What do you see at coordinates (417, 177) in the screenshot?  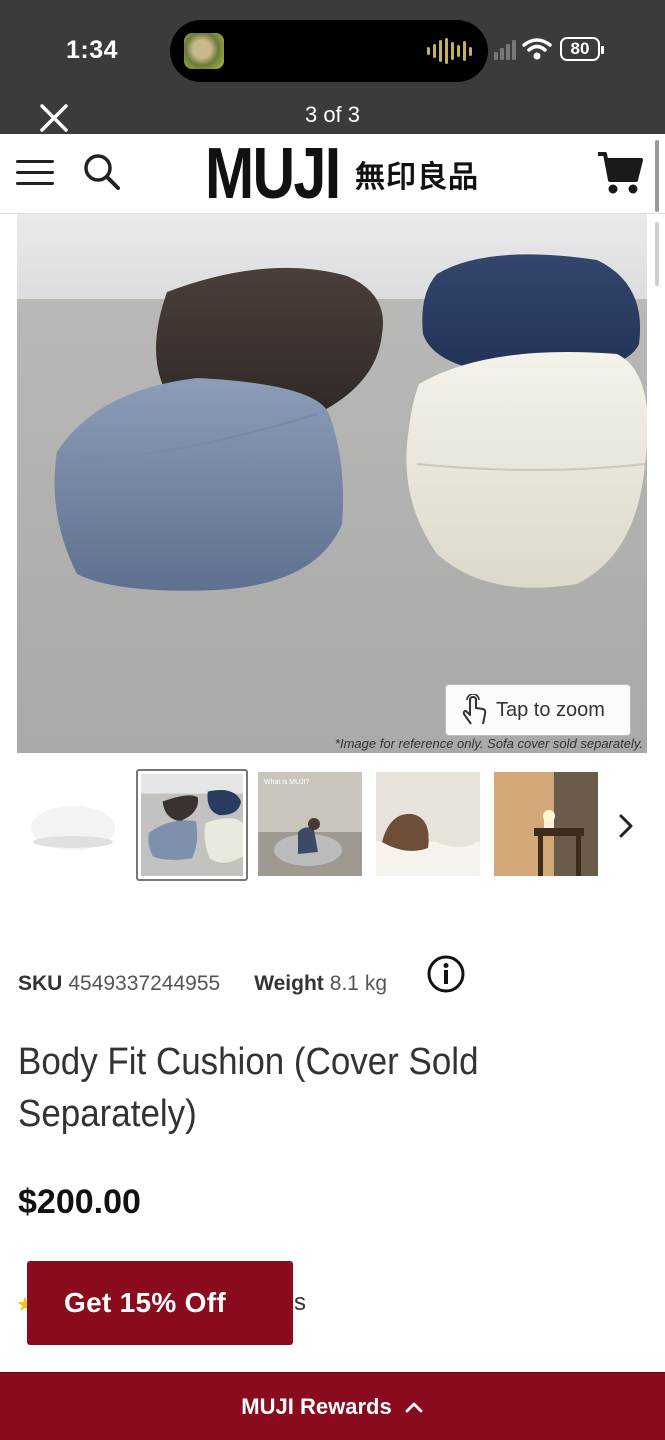 I see `logo-japanese-text: 無印良品` at bounding box center [417, 177].